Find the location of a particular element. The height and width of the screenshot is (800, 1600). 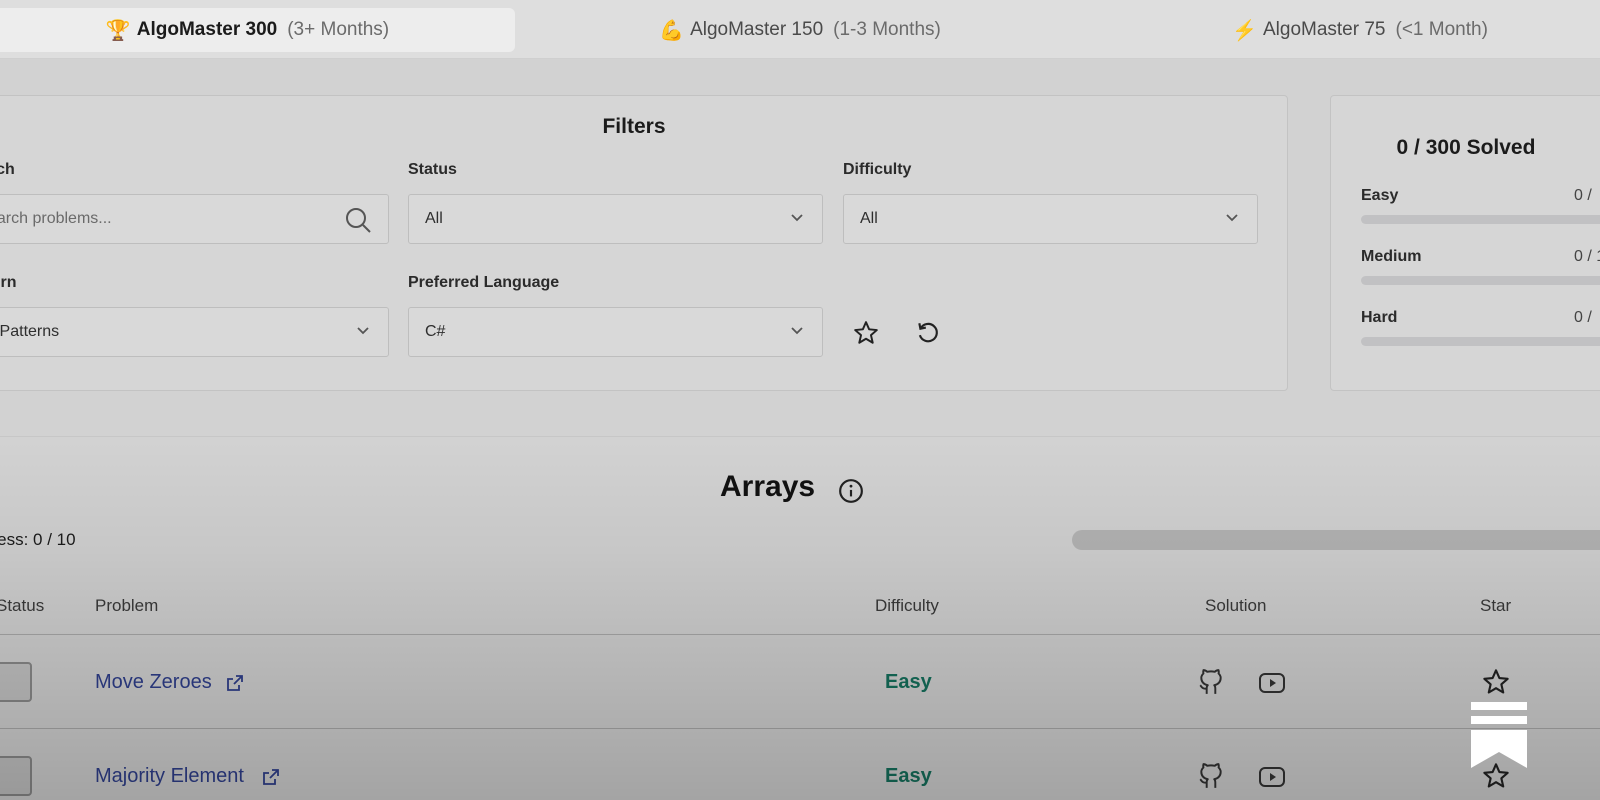

difficulty-value: All is located at coordinates (869, 218).